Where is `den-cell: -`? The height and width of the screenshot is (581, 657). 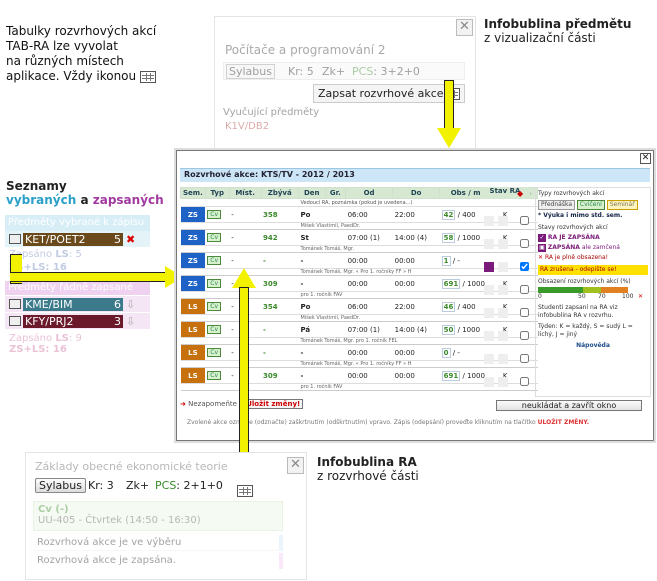 den-cell: - is located at coordinates (312, 352).